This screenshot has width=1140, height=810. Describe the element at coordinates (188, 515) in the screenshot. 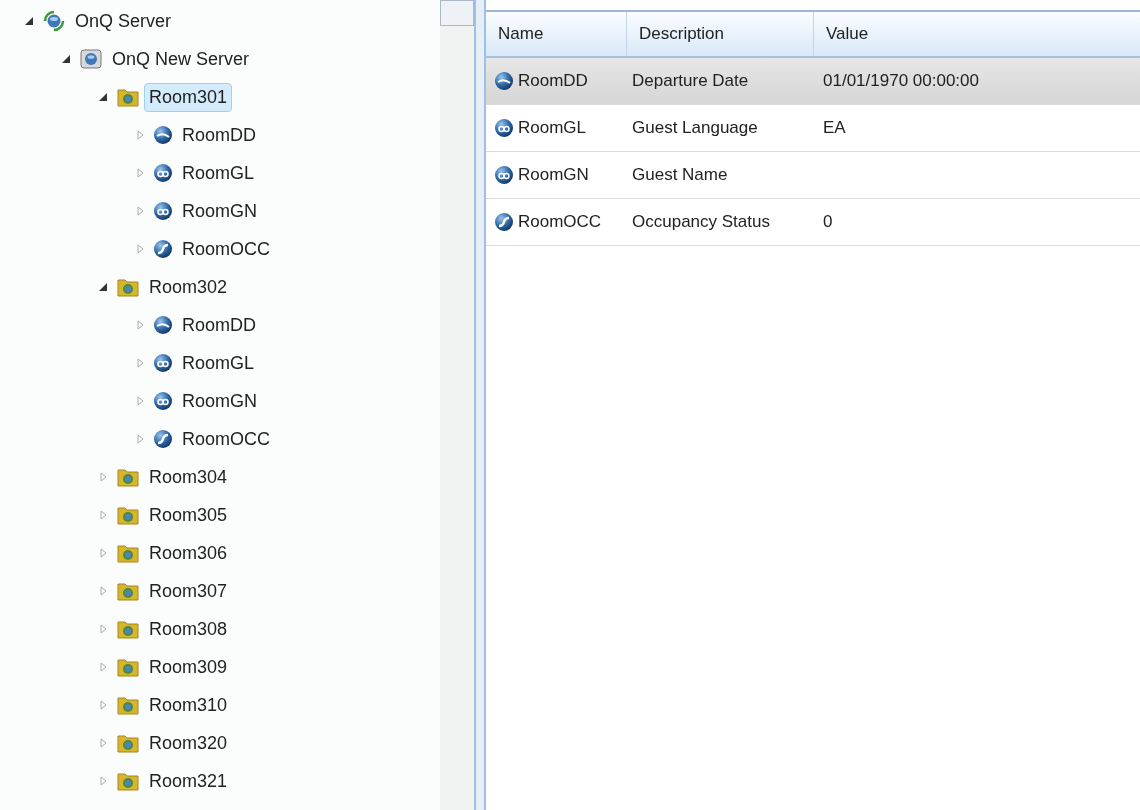

I see `tree-item: Room305` at that location.